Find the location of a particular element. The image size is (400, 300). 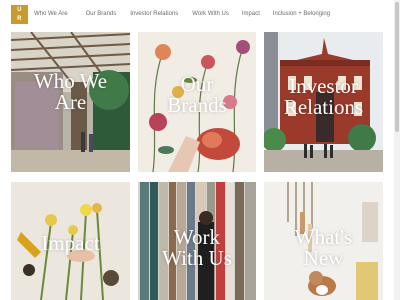

tile-impact: Impact is located at coordinates (70, 241).